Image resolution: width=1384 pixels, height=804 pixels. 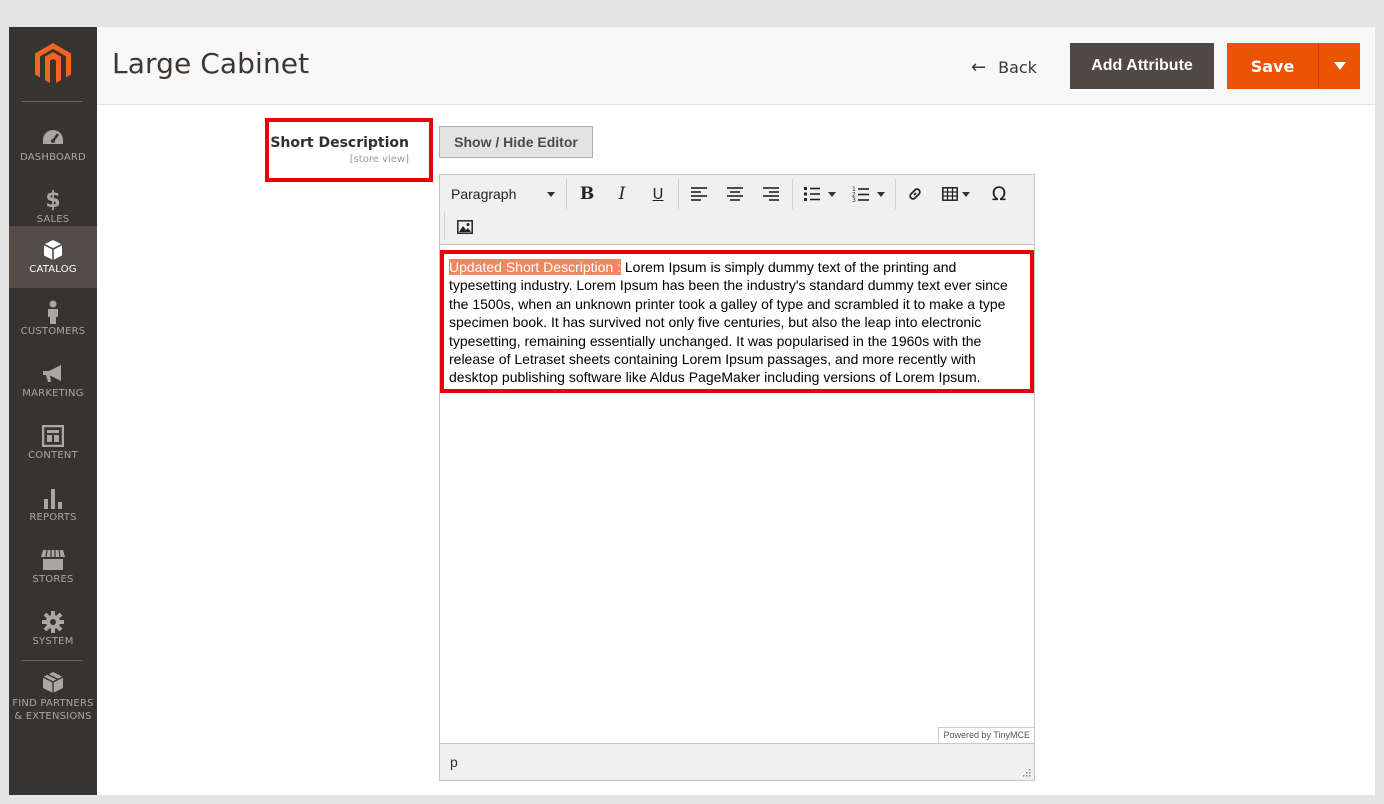 What do you see at coordinates (53, 374) in the screenshot?
I see `megaphone-icon` at bounding box center [53, 374].